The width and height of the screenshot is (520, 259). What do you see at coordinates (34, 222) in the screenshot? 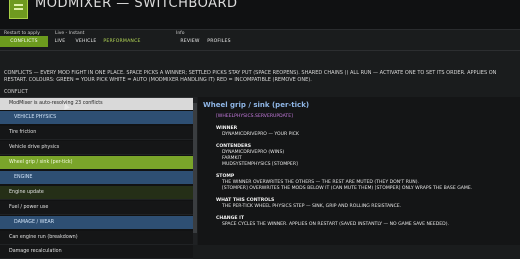
I see `category-label: DAMAGE / WEAR` at bounding box center [34, 222].